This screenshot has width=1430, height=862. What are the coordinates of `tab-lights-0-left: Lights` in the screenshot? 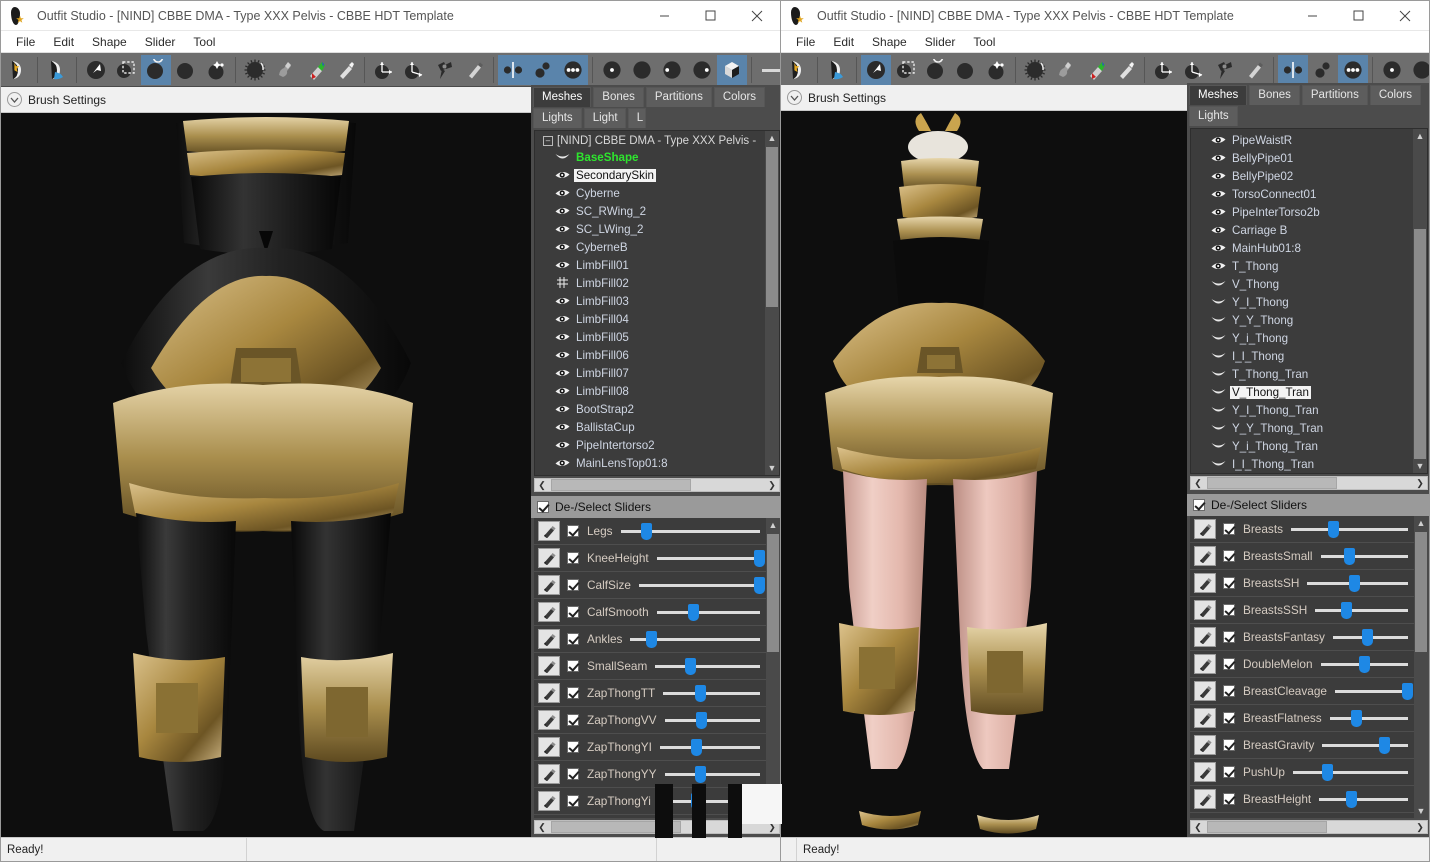 It's located at (557, 118).